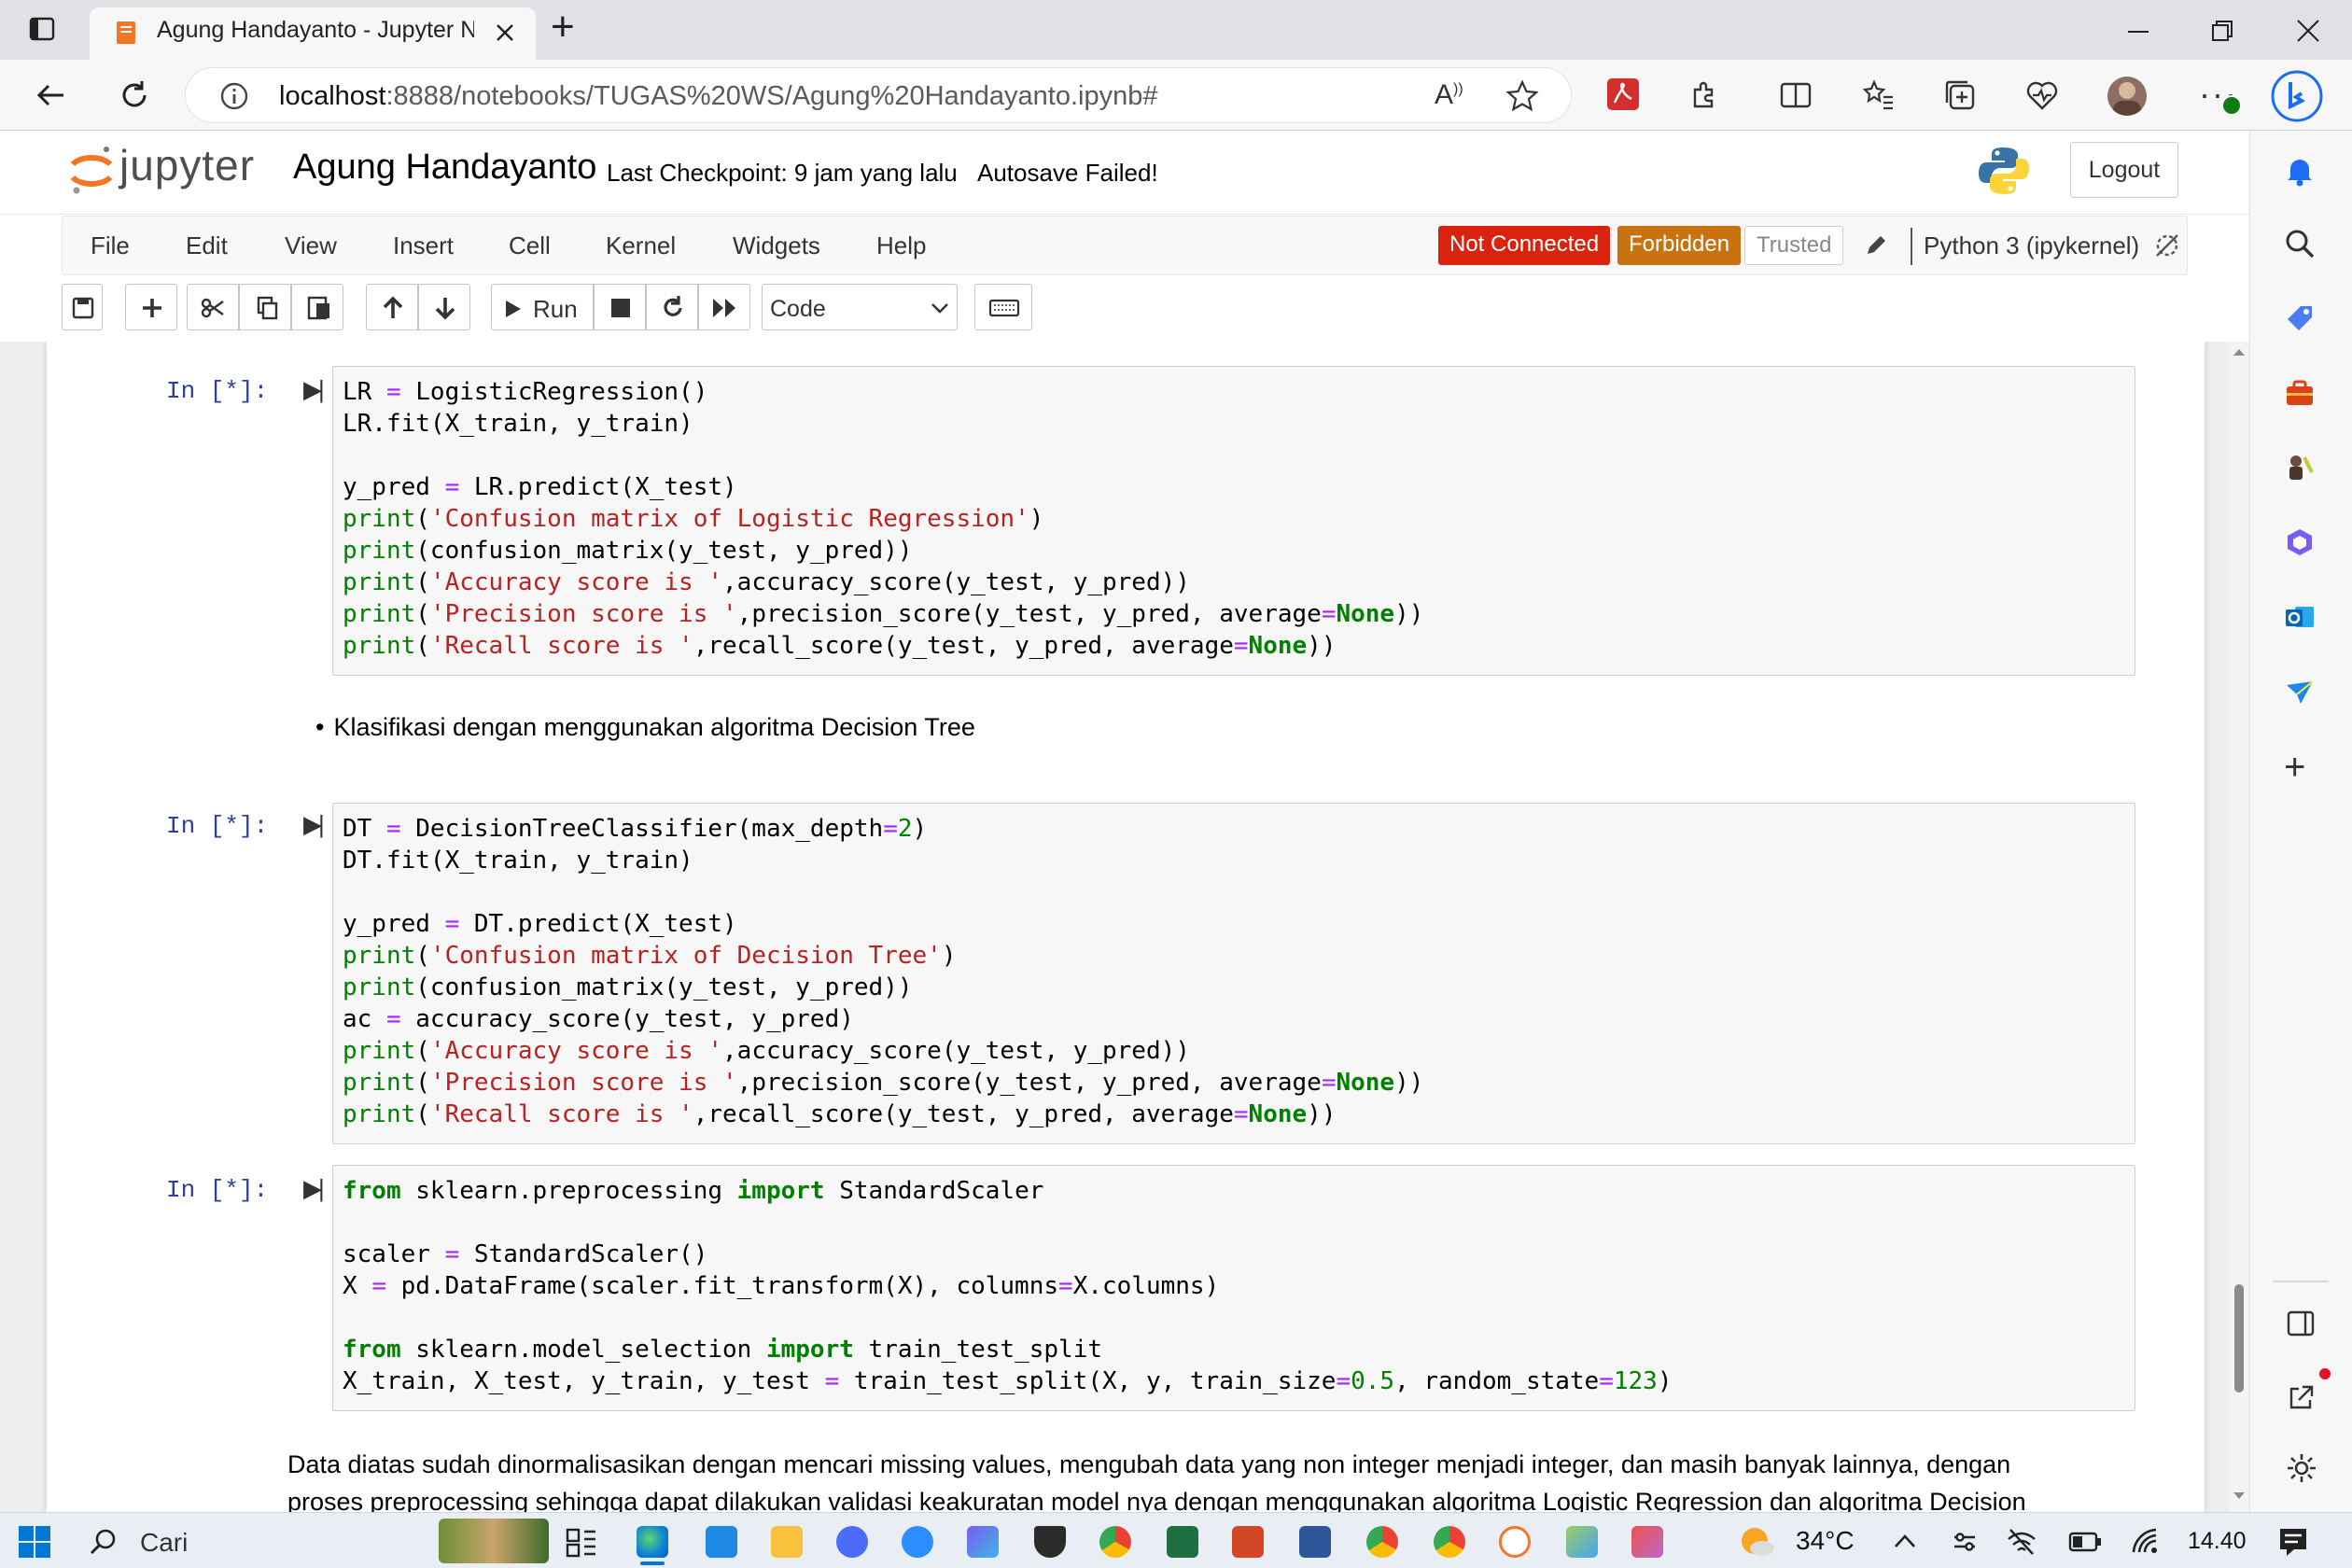  Describe the element at coordinates (1878, 95) in the screenshot. I see `favorites-icon` at that location.